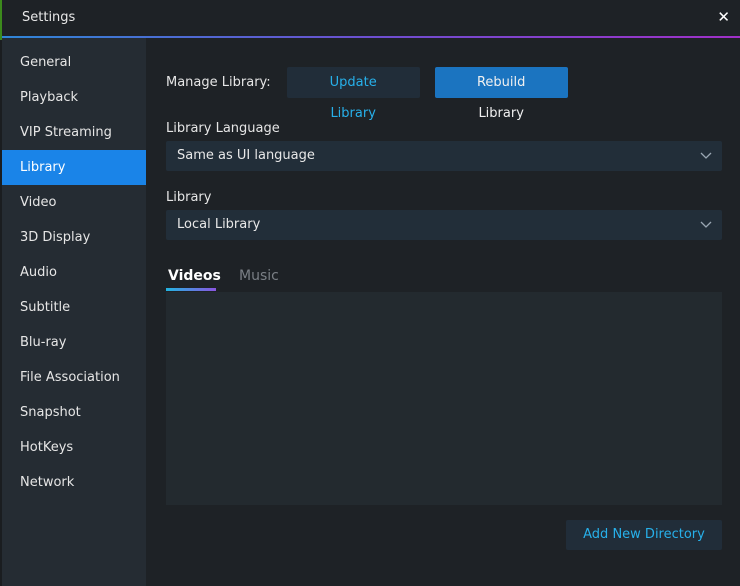  What do you see at coordinates (219, 224) in the screenshot?
I see `library-value: Local Library` at bounding box center [219, 224].